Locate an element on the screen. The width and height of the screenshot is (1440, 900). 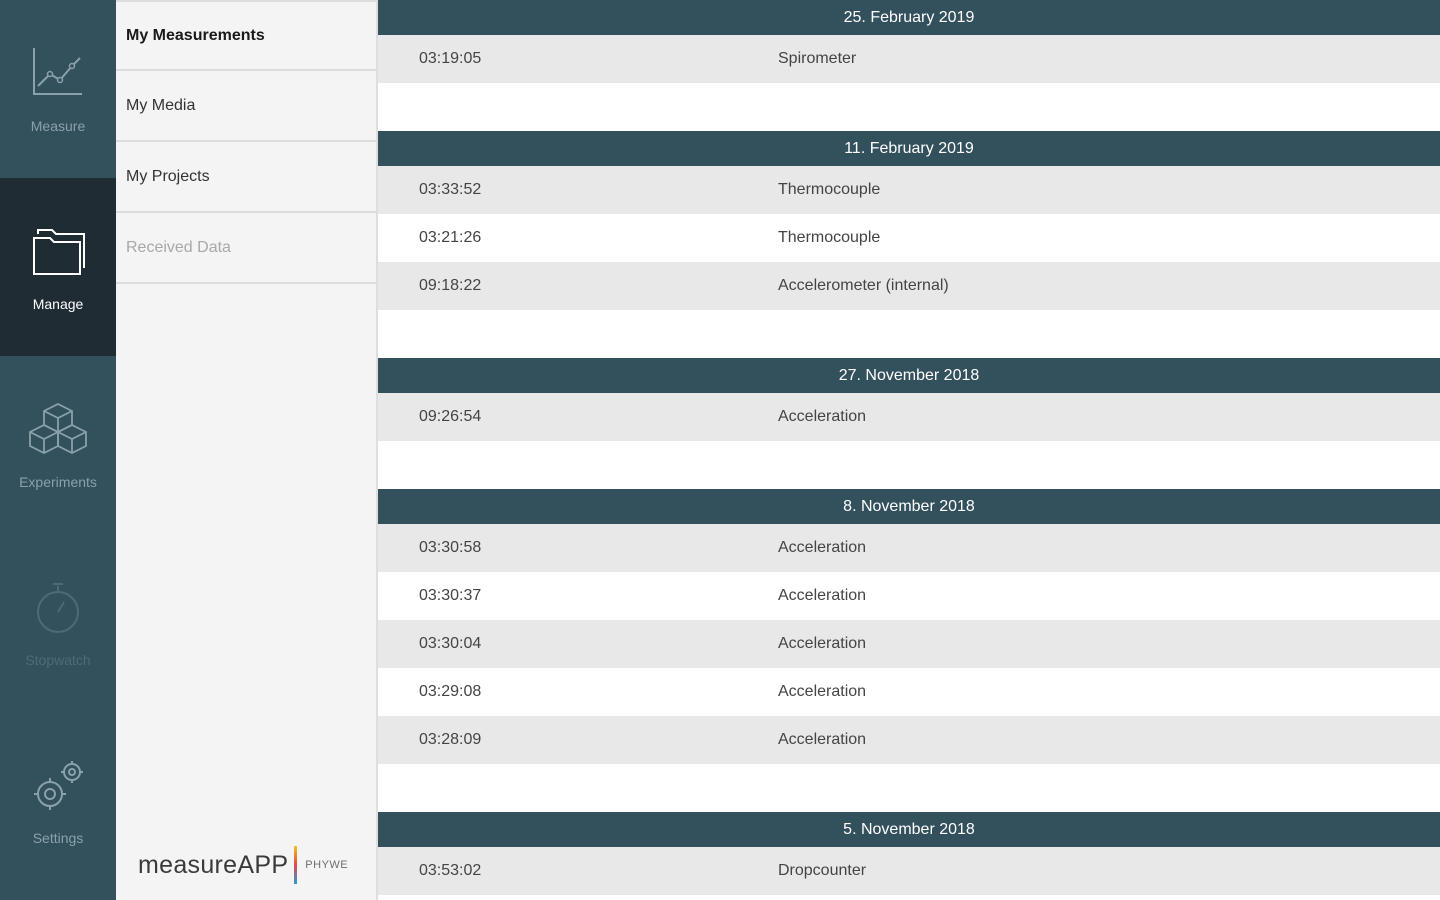
nav-manage-label: Manage is located at coordinates (58, 304).